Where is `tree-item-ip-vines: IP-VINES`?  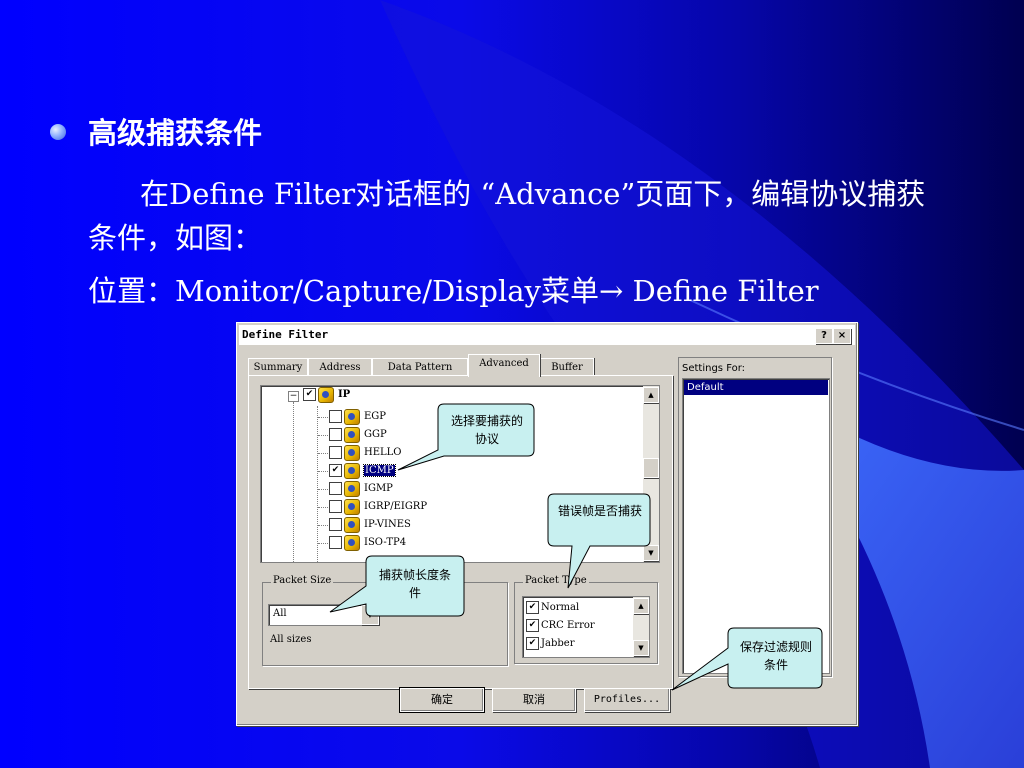 tree-item-ip-vines: IP-VINES is located at coordinates (370, 525).